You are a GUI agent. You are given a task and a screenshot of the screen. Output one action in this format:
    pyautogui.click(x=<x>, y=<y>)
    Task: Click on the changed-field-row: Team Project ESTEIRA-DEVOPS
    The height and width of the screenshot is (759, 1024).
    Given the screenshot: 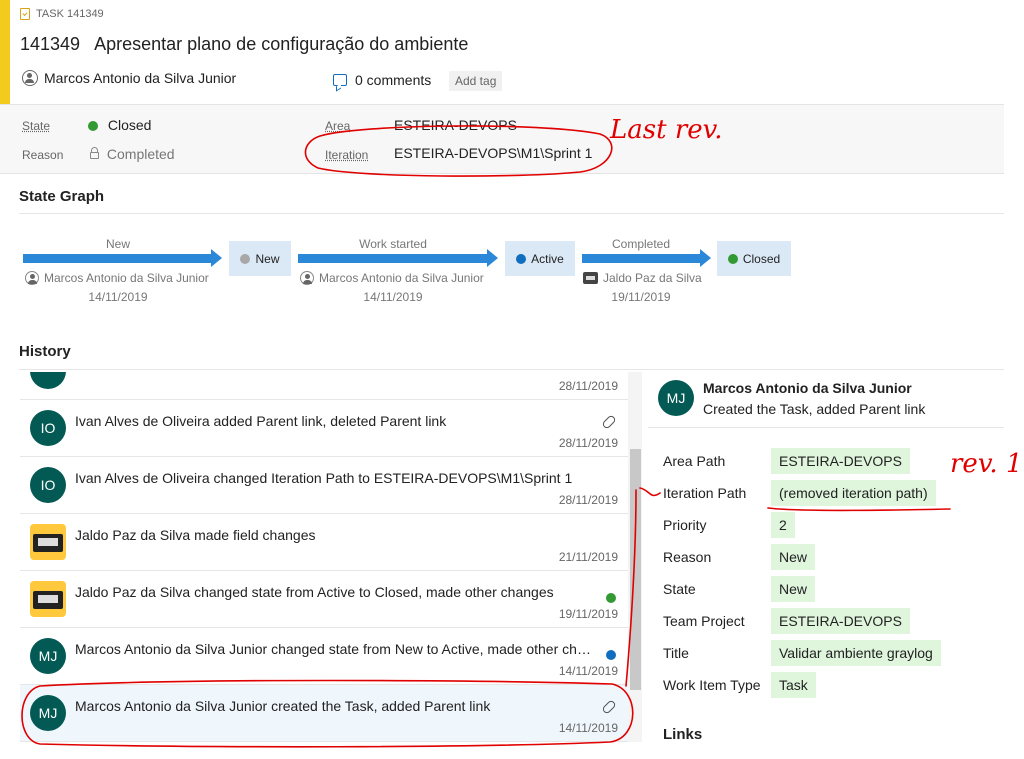 What is the action you would take?
    pyautogui.click(x=786, y=621)
    